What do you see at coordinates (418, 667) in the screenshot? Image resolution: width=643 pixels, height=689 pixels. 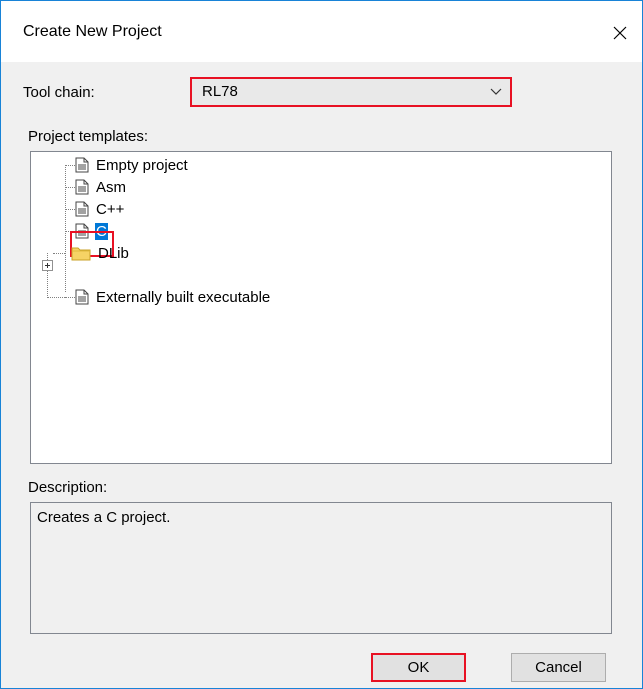 I see `ok-button: OK` at bounding box center [418, 667].